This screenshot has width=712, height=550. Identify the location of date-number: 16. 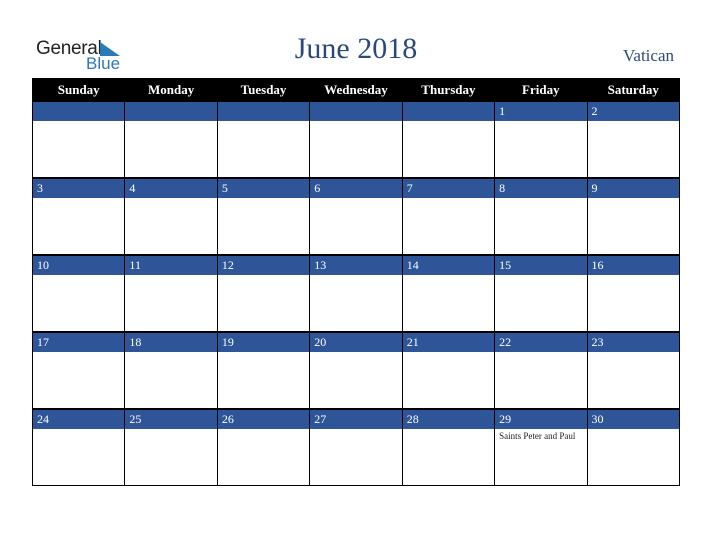
(633, 265).